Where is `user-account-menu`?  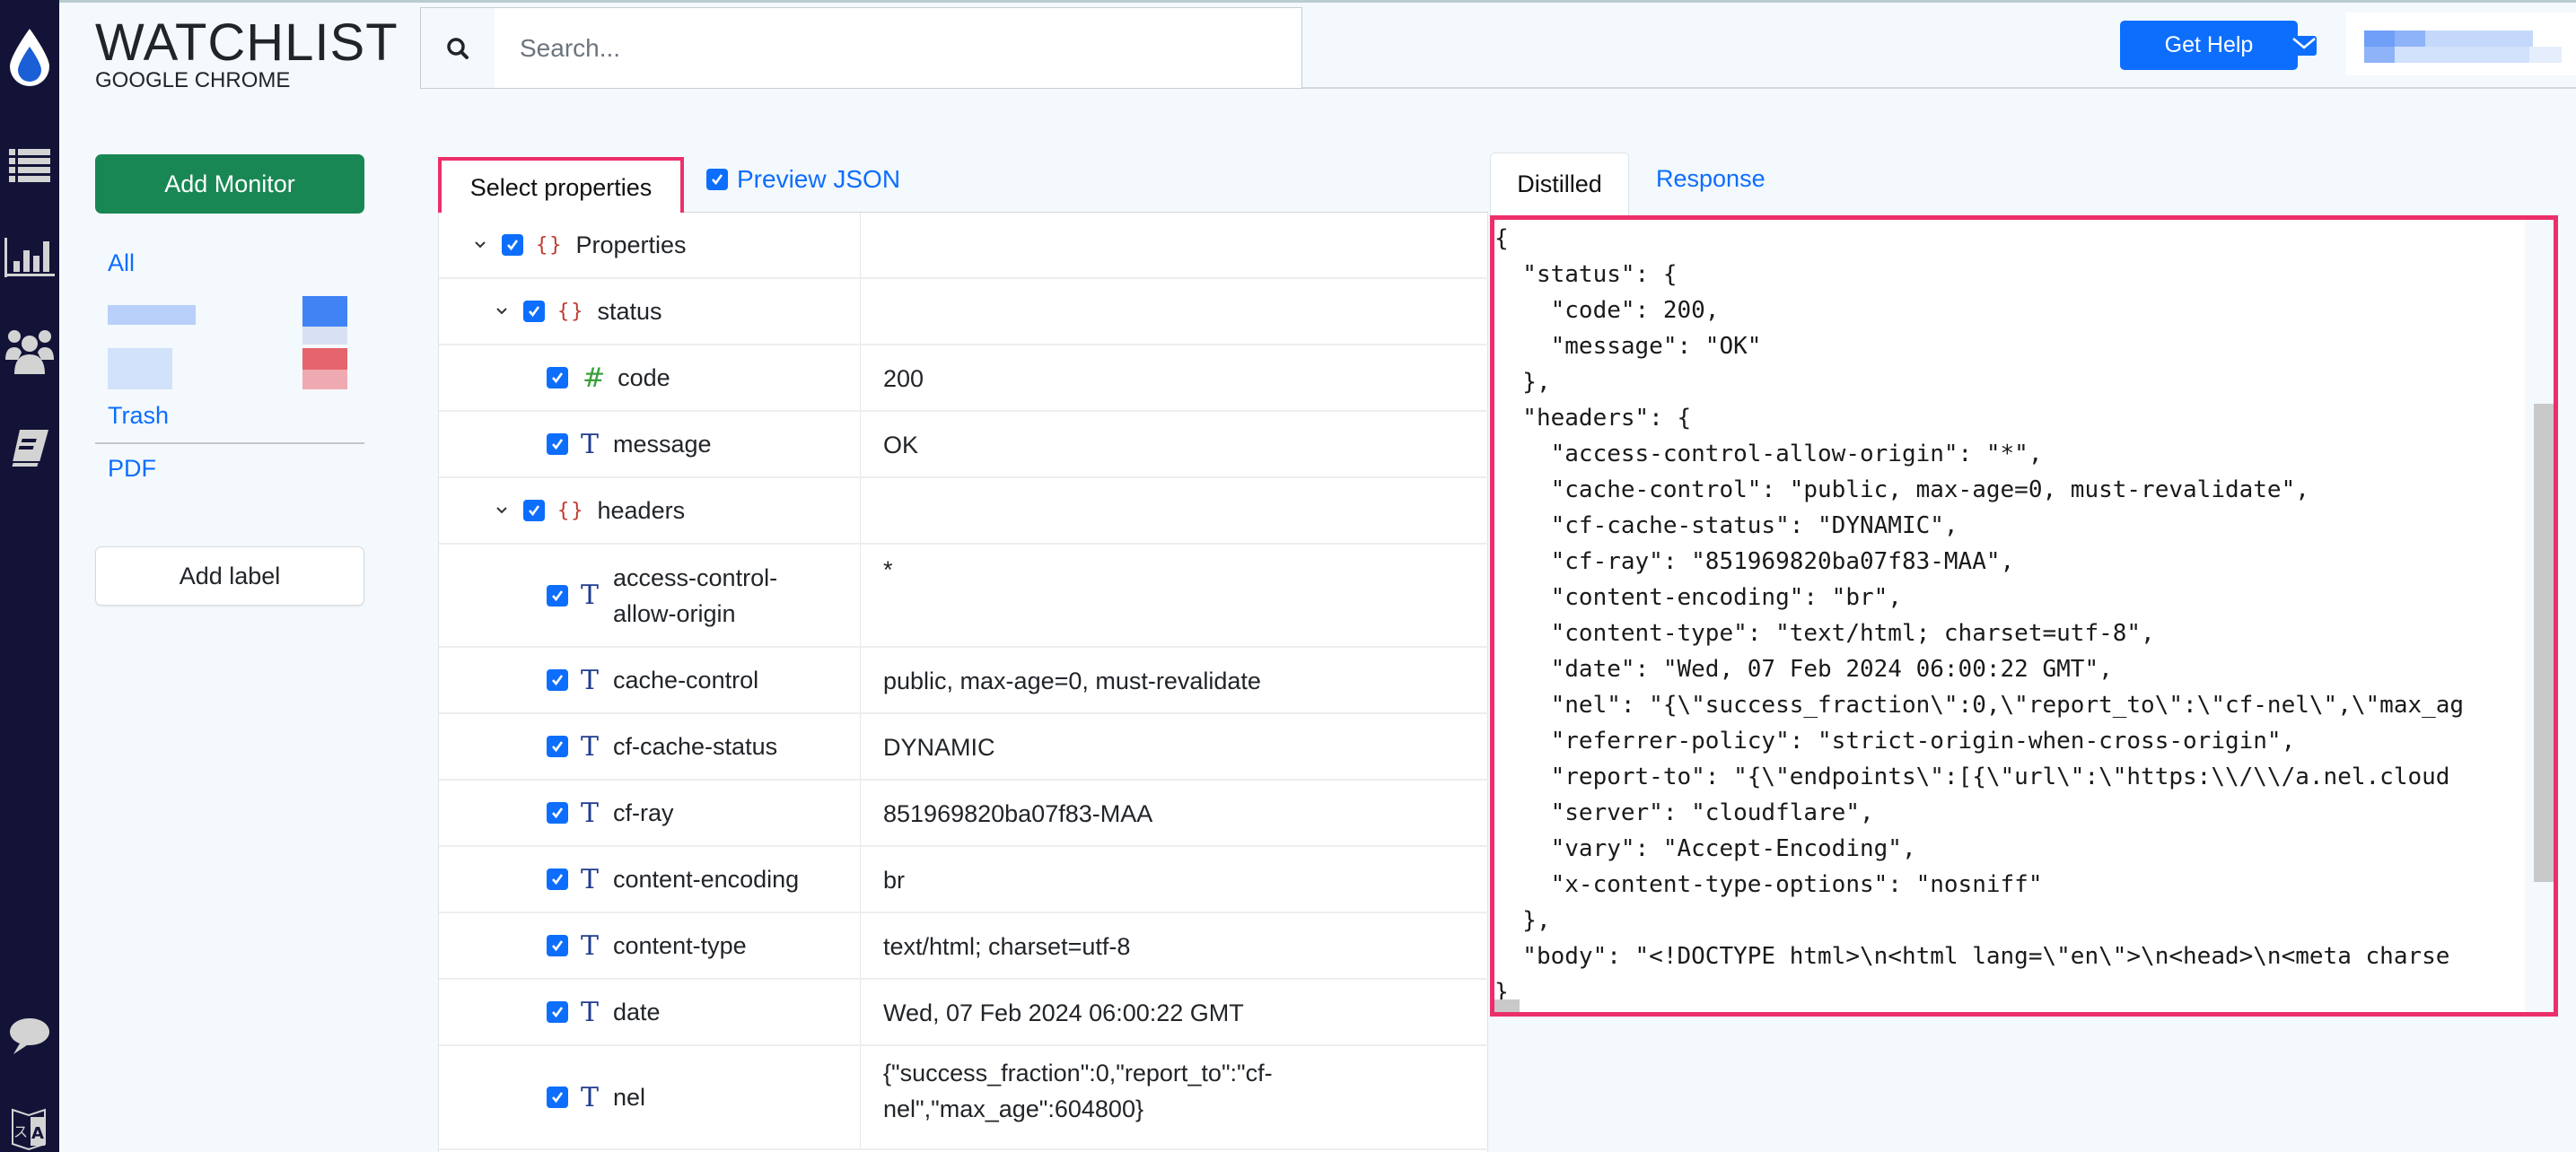
user-account-menu is located at coordinates (2461, 44).